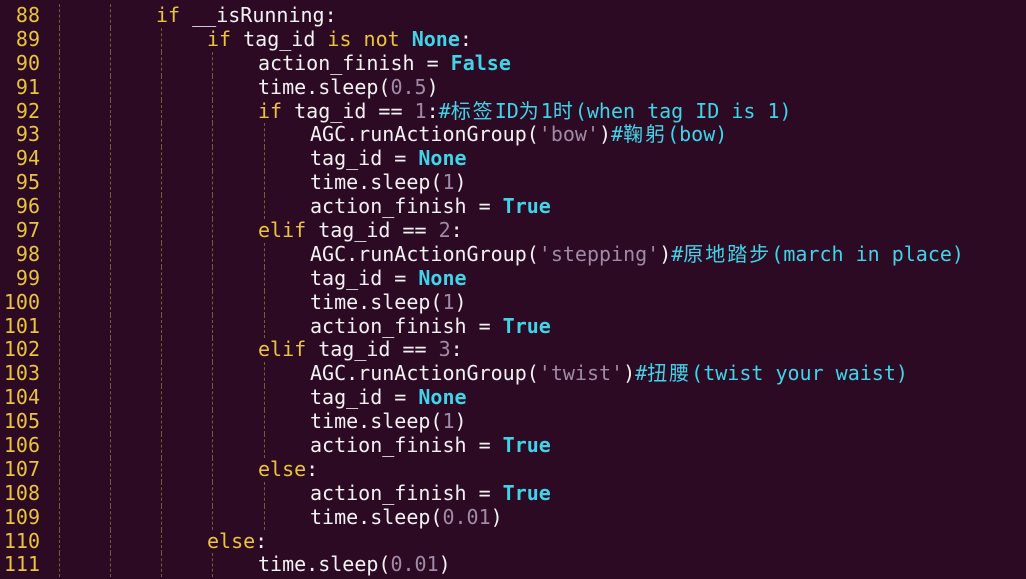  Describe the element at coordinates (513, 183) in the screenshot. I see `code-line: 95 time.sleep(1)` at that location.